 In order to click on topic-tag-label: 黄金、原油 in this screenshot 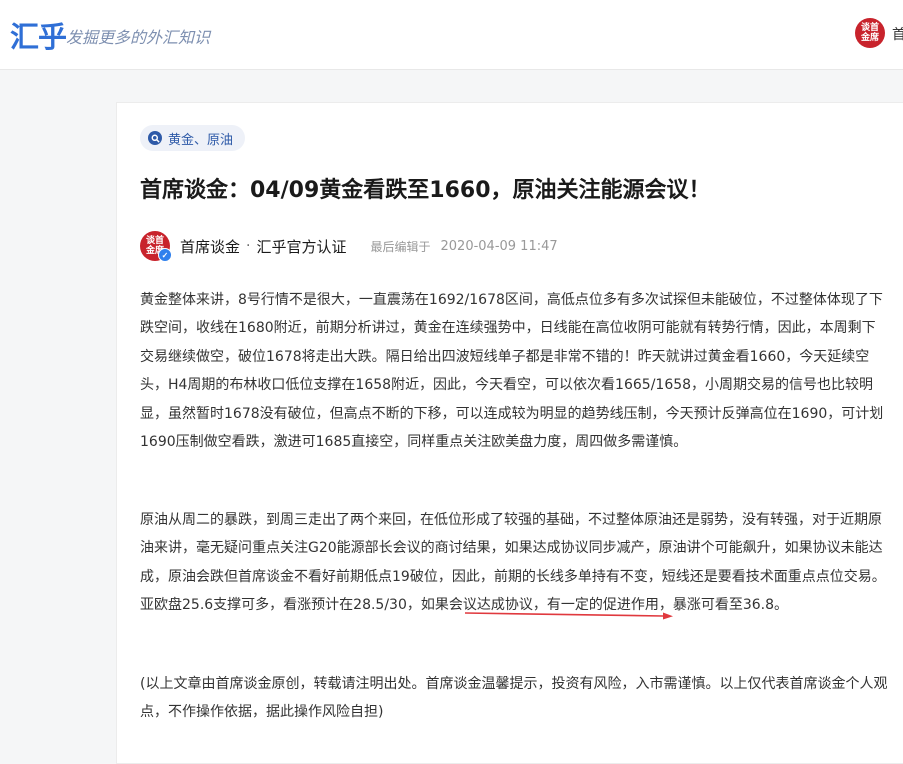, I will do `click(201, 140)`.